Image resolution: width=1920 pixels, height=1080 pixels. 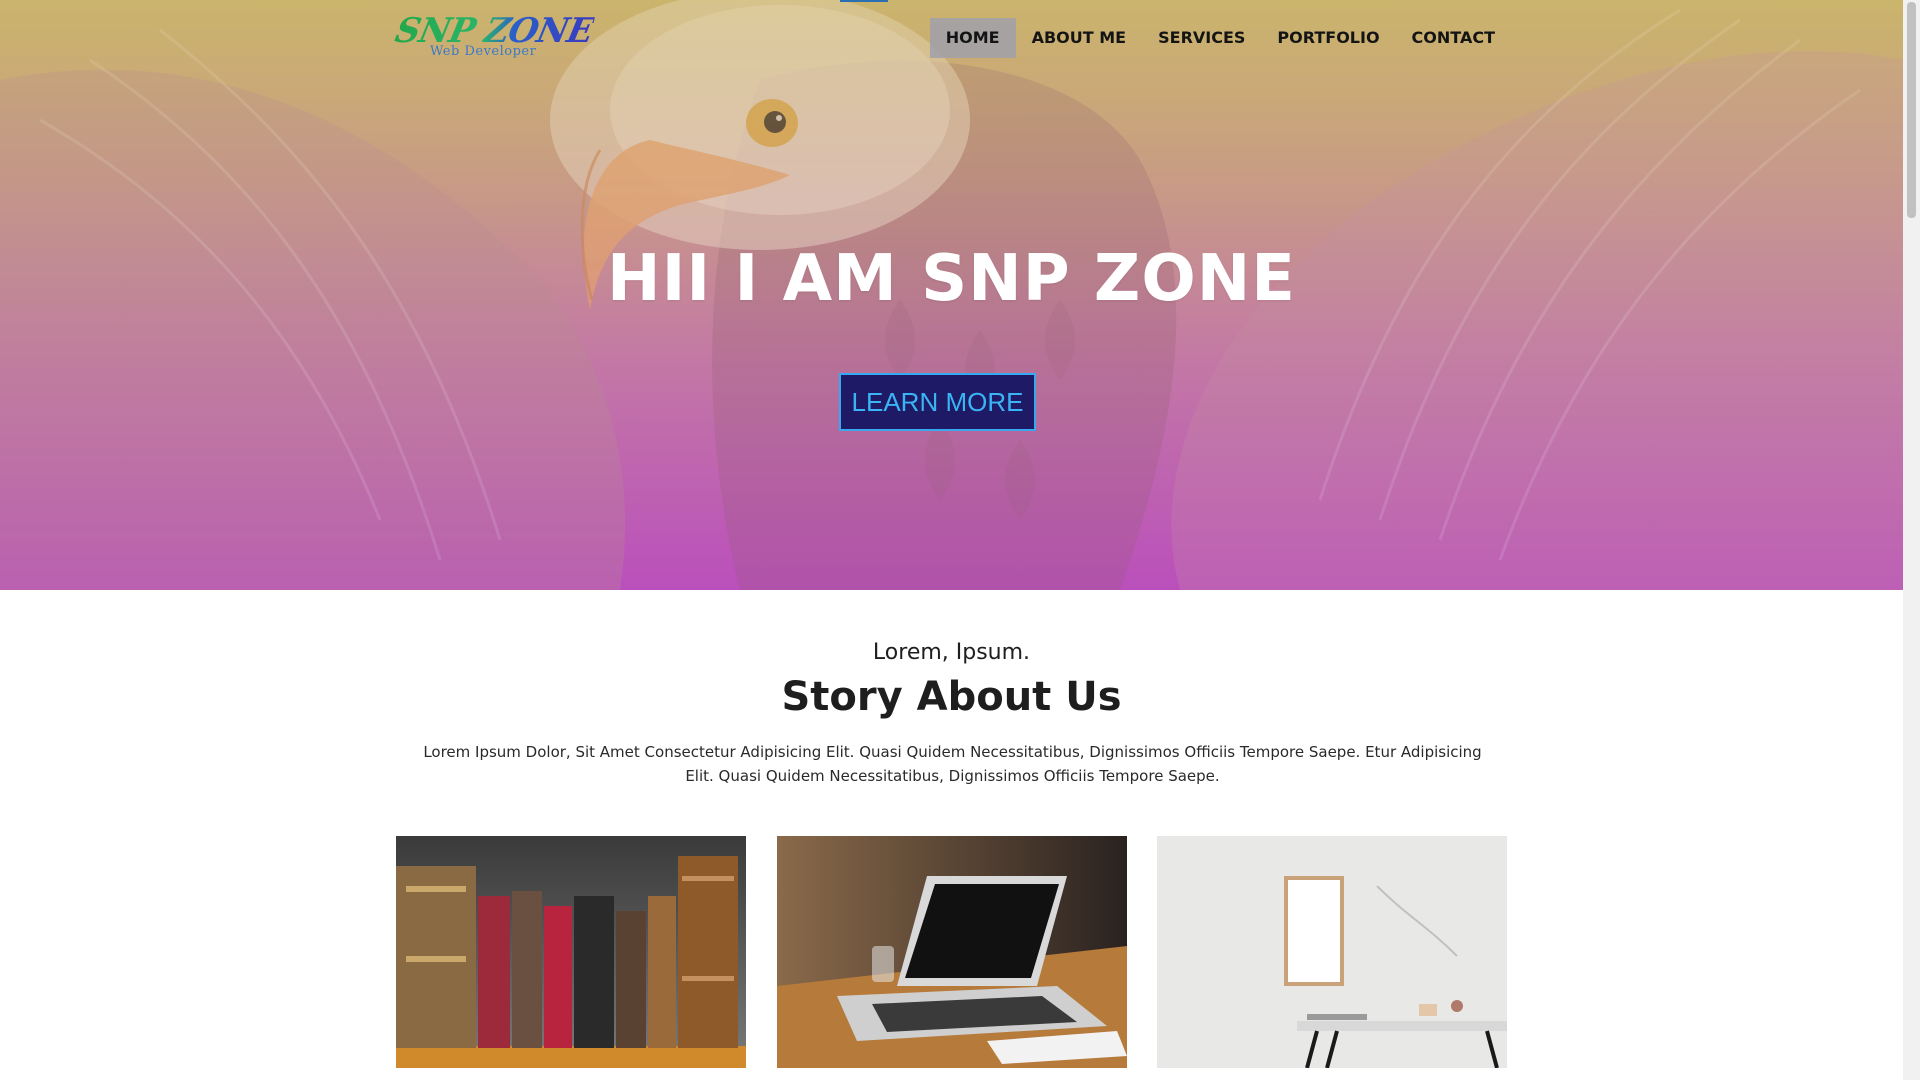 I want to click on frame-and-desk-photo-icon, so click(x=1332, y=952).